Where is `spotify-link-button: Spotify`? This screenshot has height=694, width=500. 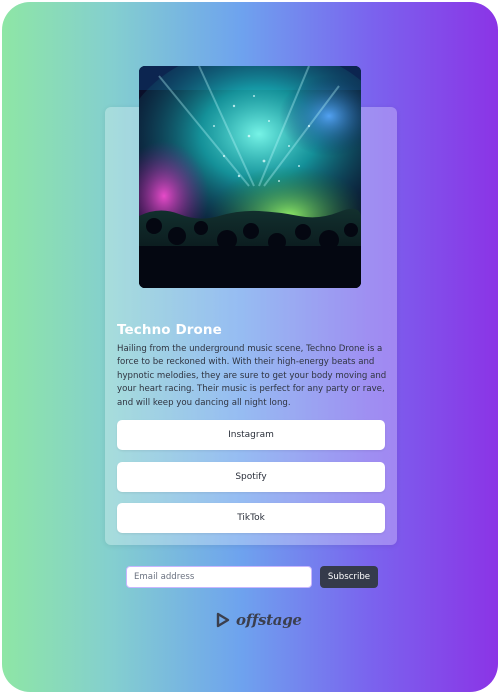 spotify-link-button: Spotify is located at coordinates (251, 477).